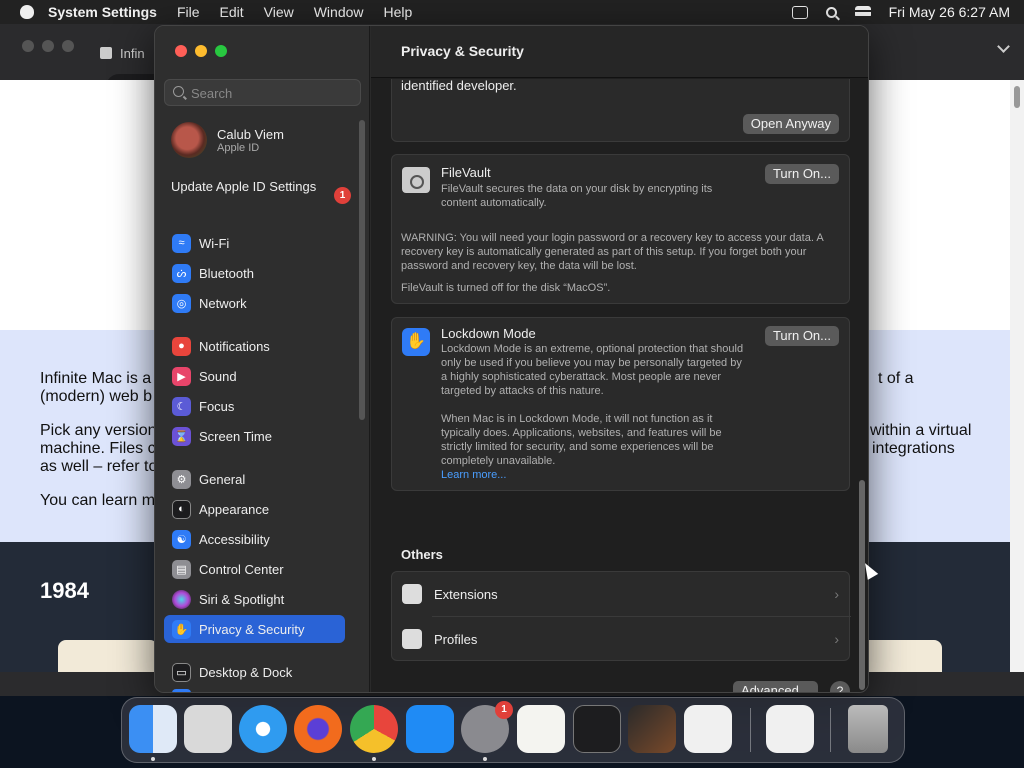 Image resolution: width=1024 pixels, height=768 pixels. What do you see at coordinates (254, 539) in the screenshot?
I see `sidebar-item-accessibility: ☯ Accessibility` at bounding box center [254, 539].